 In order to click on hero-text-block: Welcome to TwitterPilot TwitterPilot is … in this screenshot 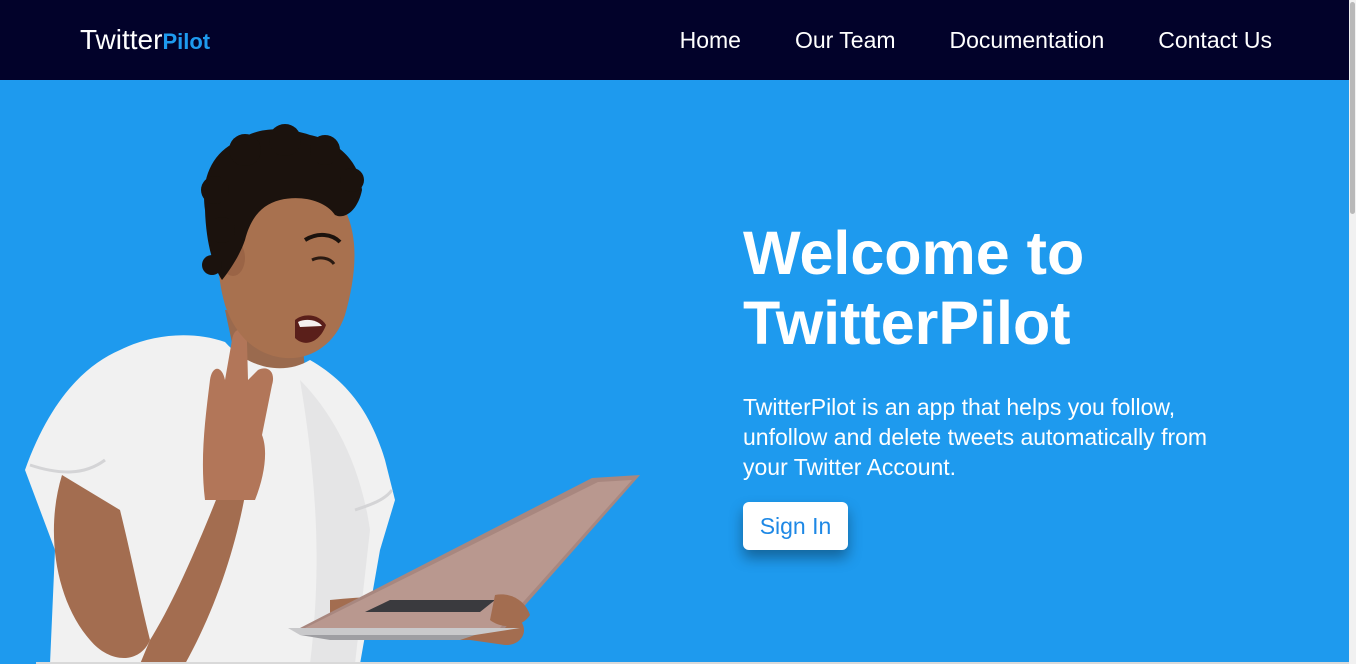, I will do `click(978, 350)`.